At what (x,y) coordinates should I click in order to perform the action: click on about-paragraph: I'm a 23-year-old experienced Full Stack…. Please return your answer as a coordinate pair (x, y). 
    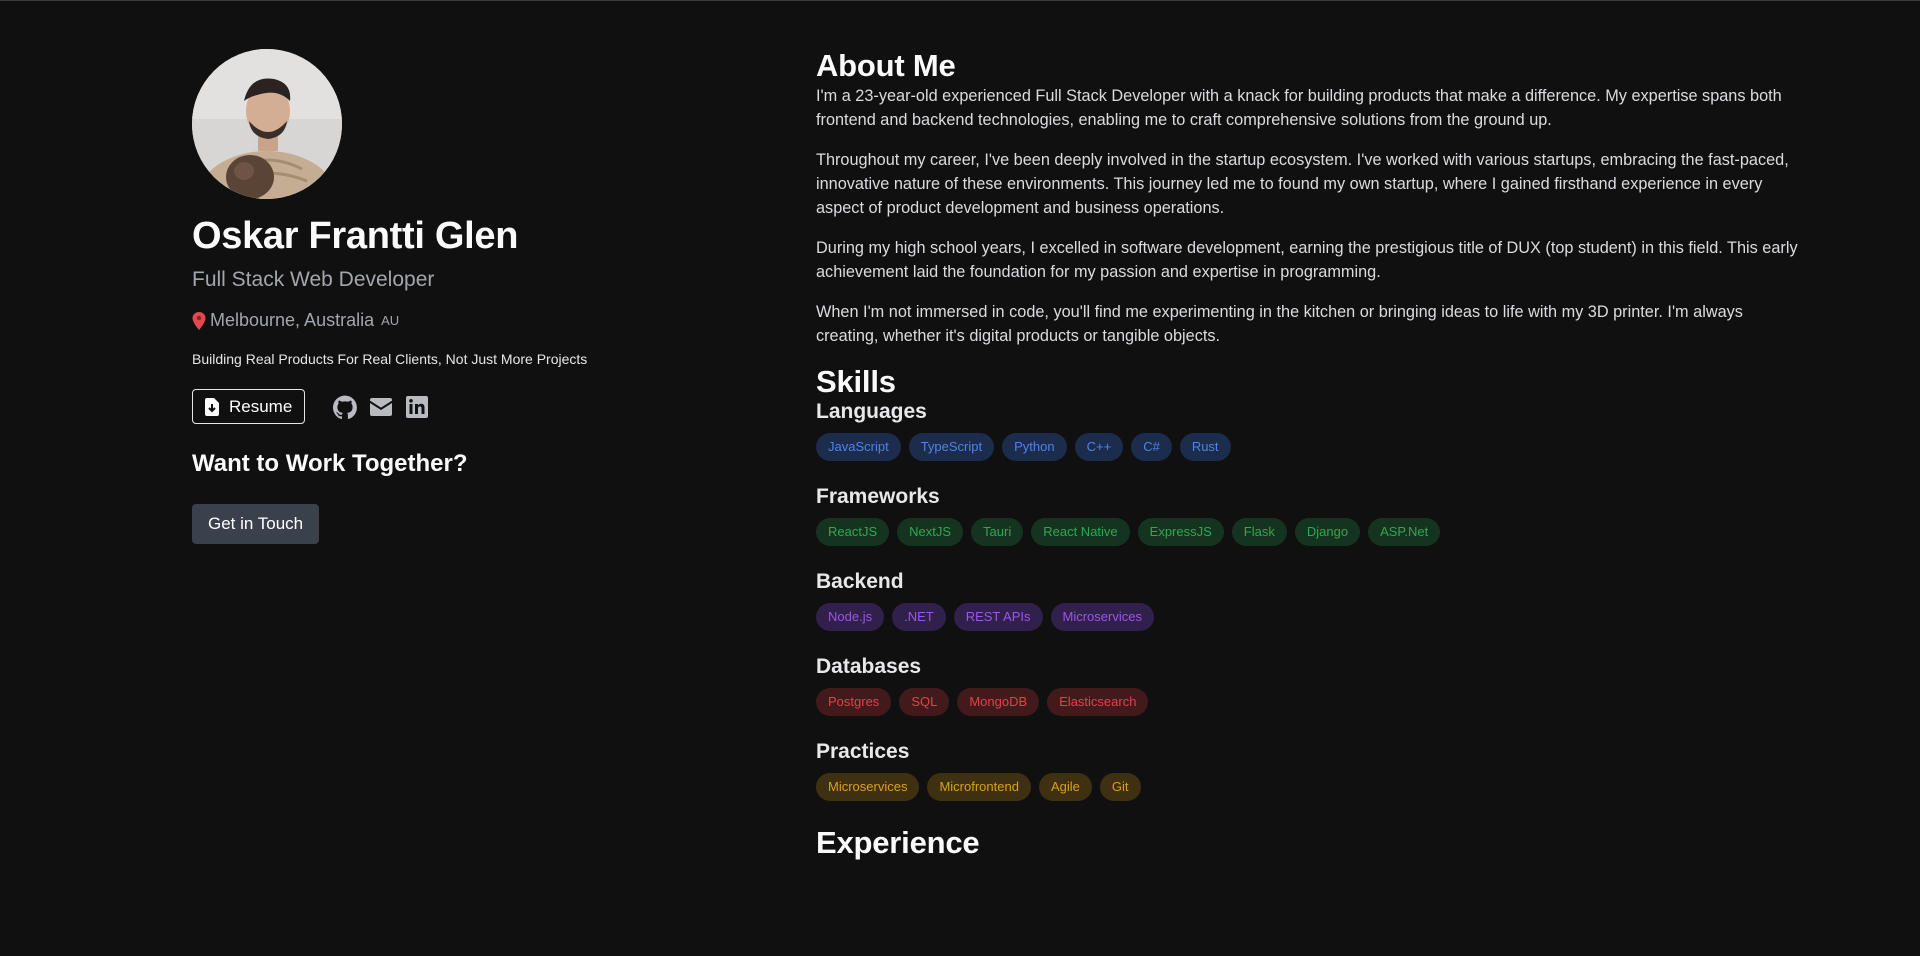
    Looking at the image, I should click on (1299, 108).